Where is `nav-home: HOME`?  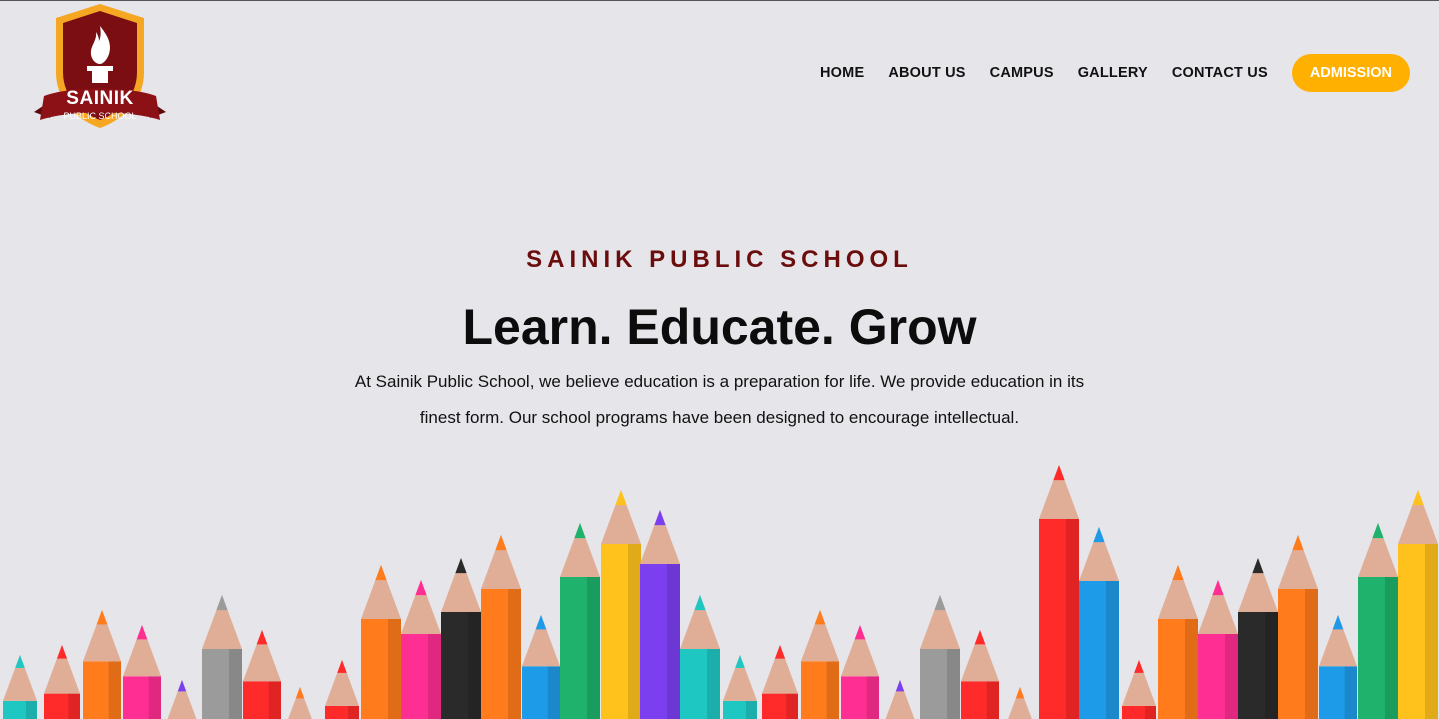
nav-home: HOME is located at coordinates (842, 73).